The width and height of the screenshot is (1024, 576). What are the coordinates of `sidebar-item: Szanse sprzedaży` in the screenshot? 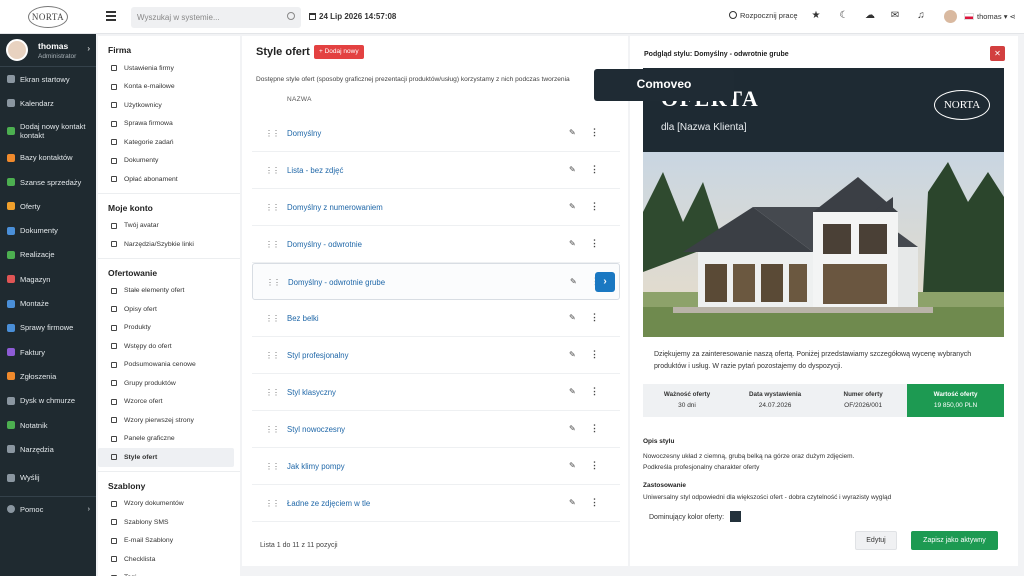 It's located at (48, 182).